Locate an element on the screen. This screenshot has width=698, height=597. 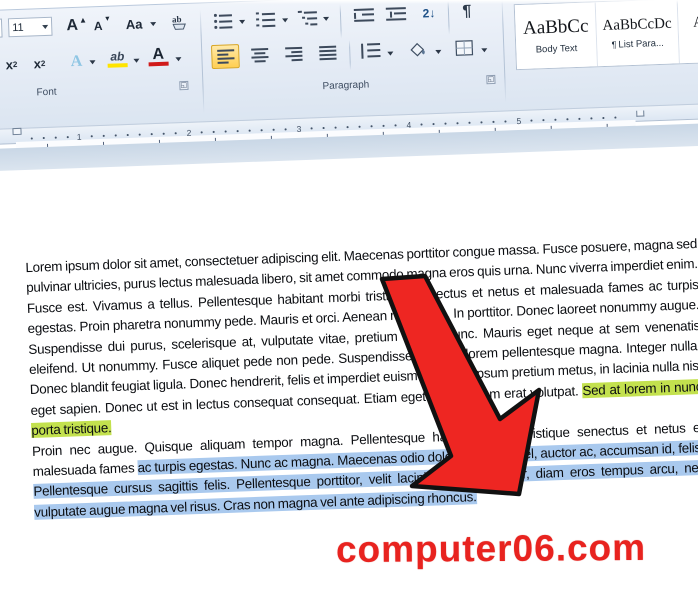
style-body-text: AaBbCc Body Text is located at coordinates (556, 36).